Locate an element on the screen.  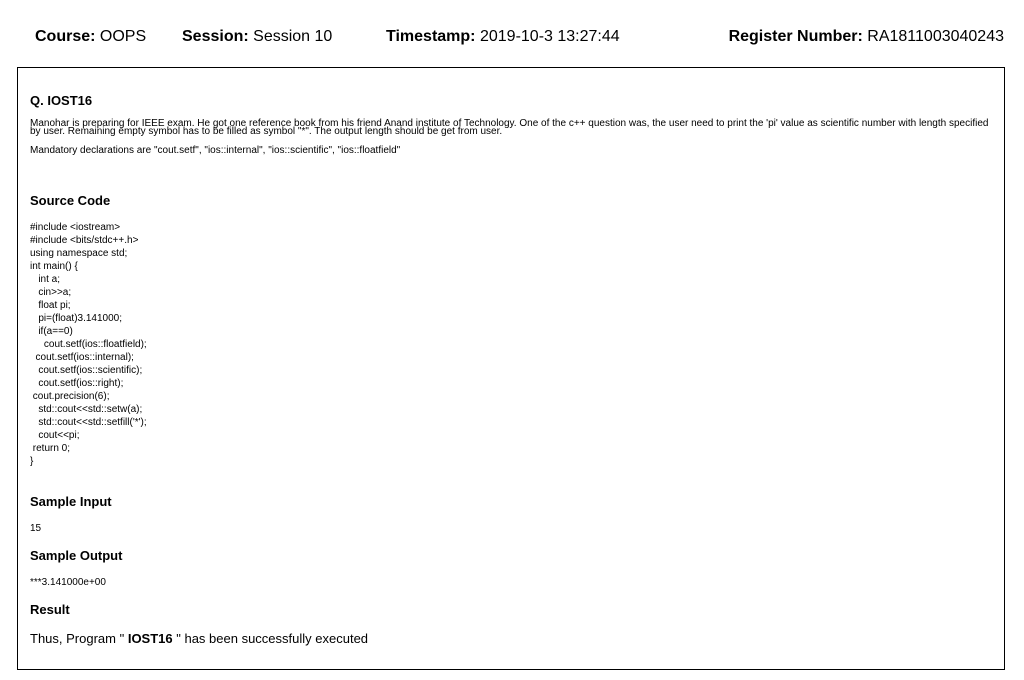
sample-input-value: 15 is located at coordinates (36, 528).